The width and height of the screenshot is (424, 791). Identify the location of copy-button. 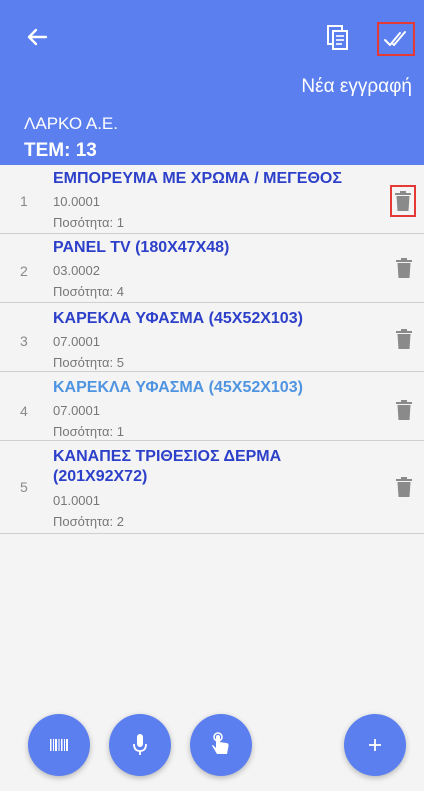
(338, 38).